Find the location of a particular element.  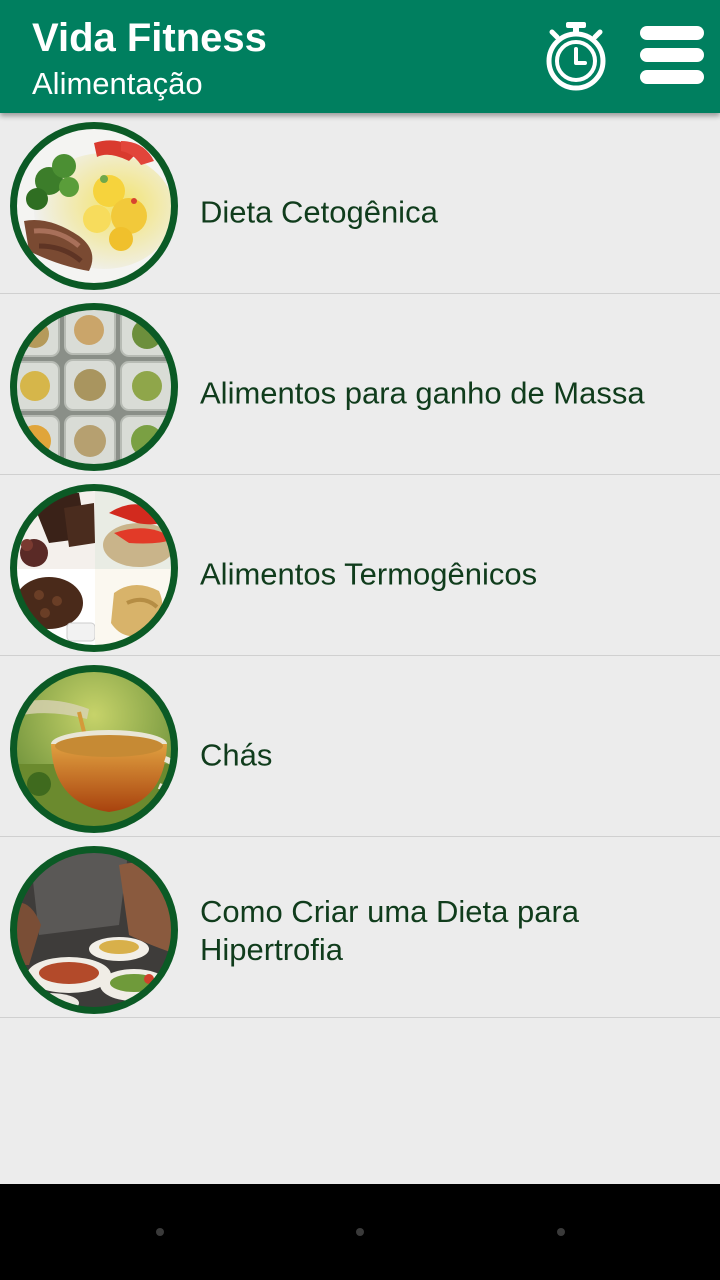

meal-prep-containers-image is located at coordinates (94, 387).